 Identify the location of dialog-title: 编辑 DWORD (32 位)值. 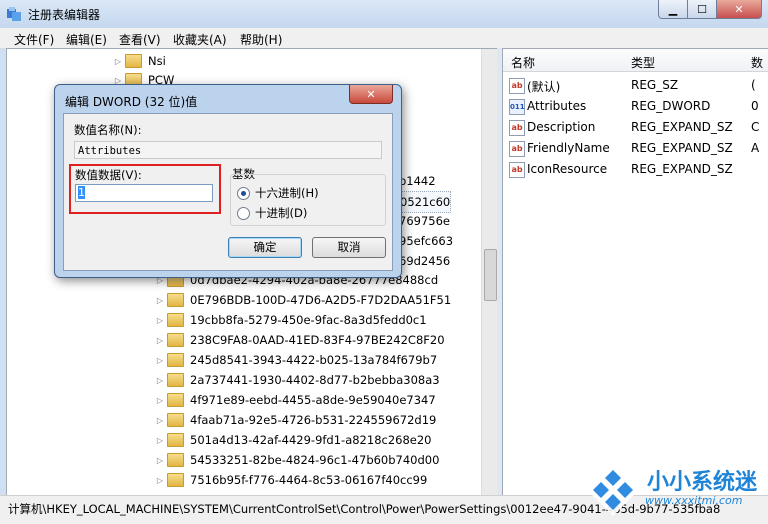
(131, 102).